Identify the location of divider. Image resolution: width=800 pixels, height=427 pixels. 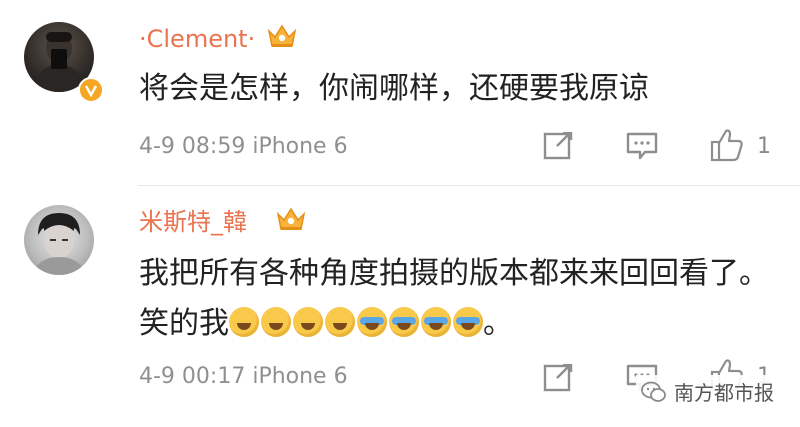
(469, 185).